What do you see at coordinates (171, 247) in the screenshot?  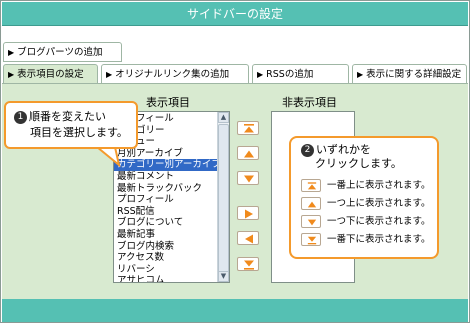 I see `list-item: ブログ内検索` at bounding box center [171, 247].